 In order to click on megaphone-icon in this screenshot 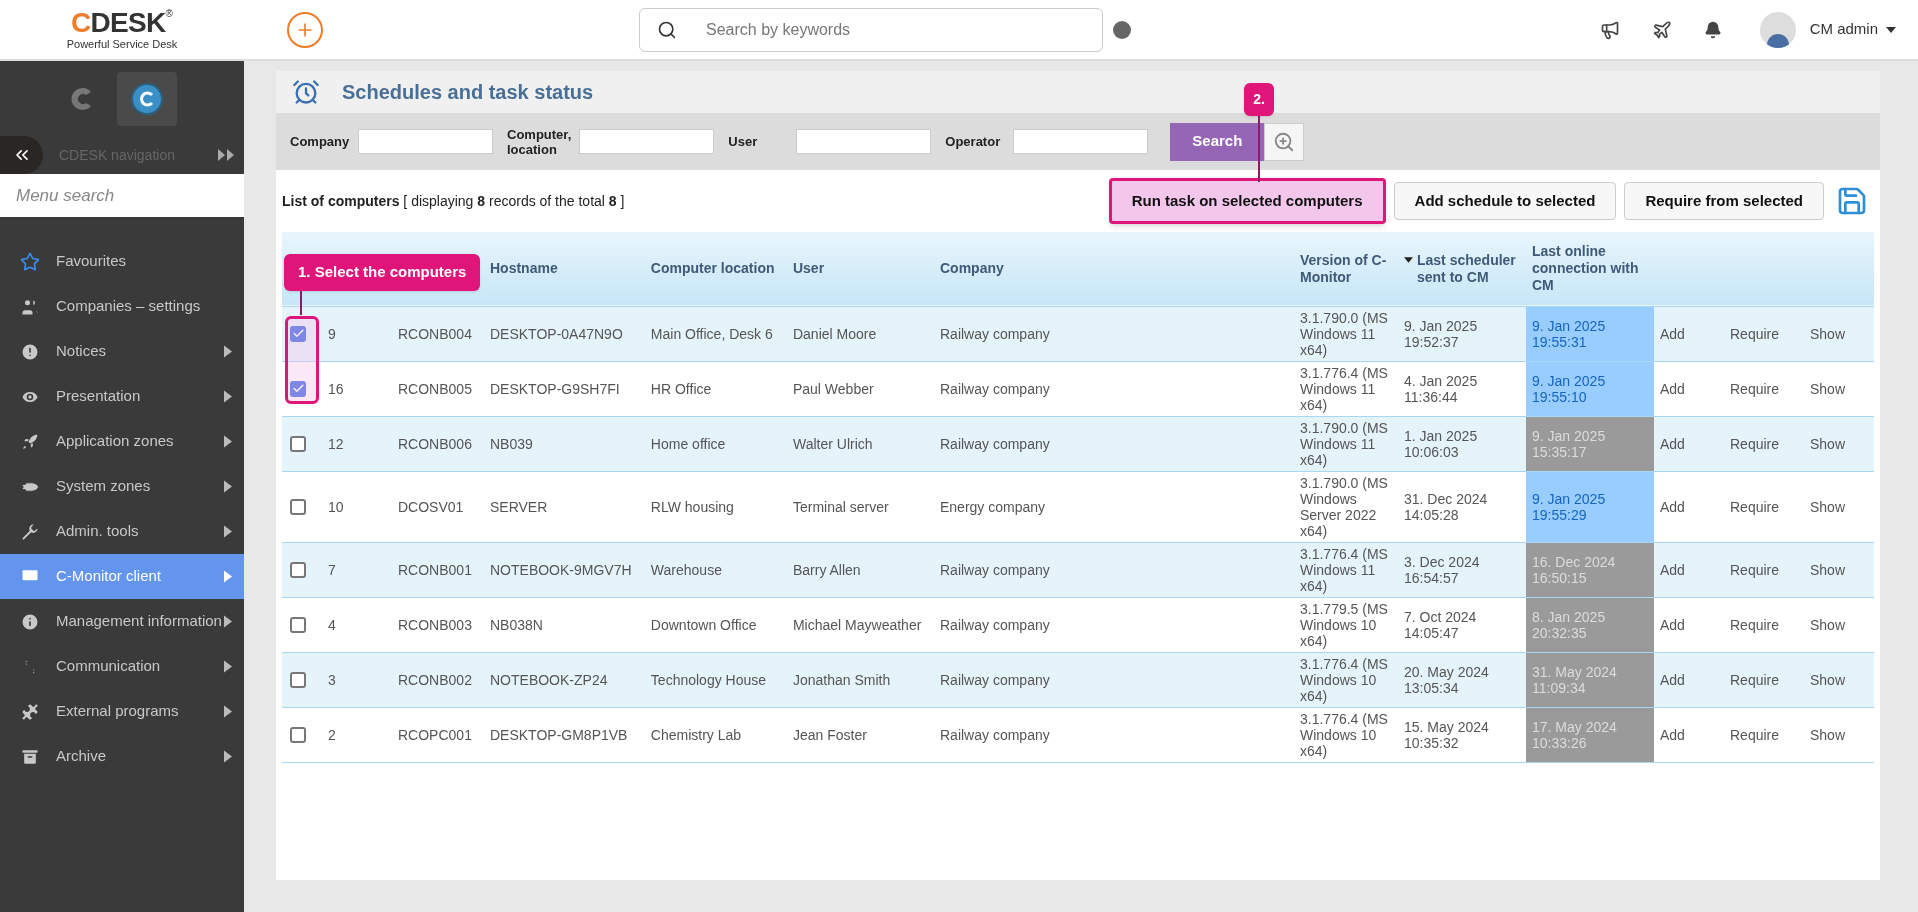, I will do `click(1609, 29)`.